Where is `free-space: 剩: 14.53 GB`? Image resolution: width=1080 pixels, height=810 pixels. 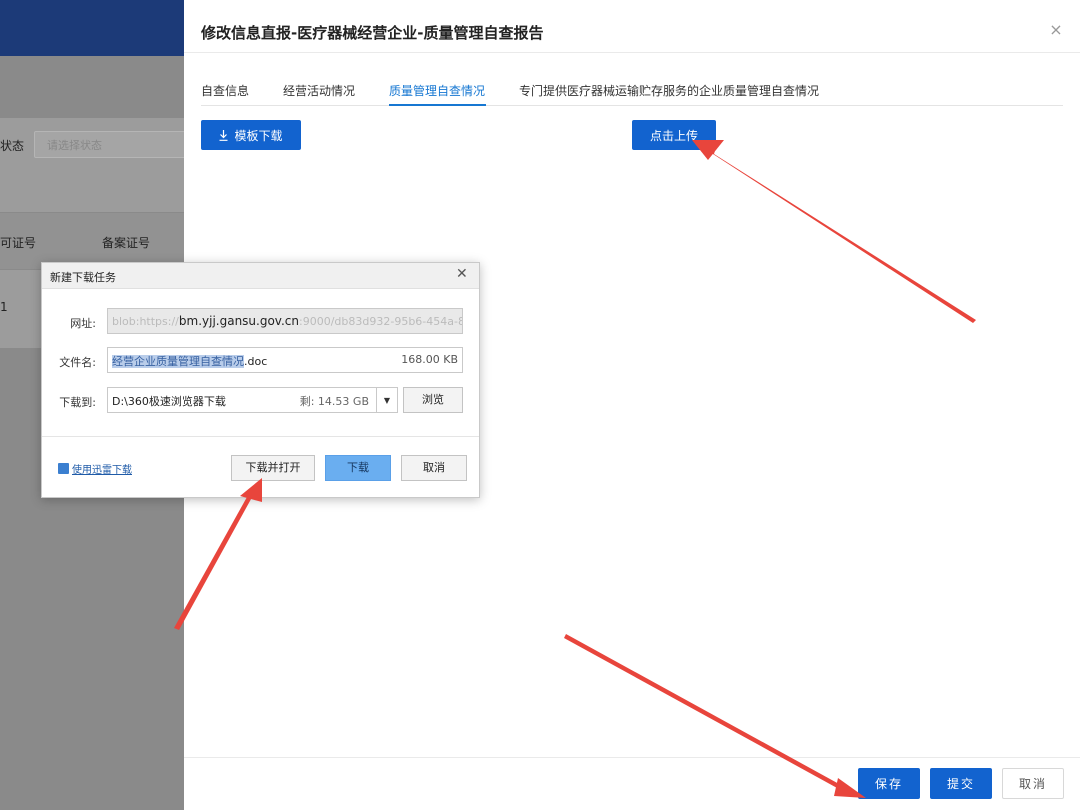 free-space: 剩: 14.53 GB is located at coordinates (334, 401).